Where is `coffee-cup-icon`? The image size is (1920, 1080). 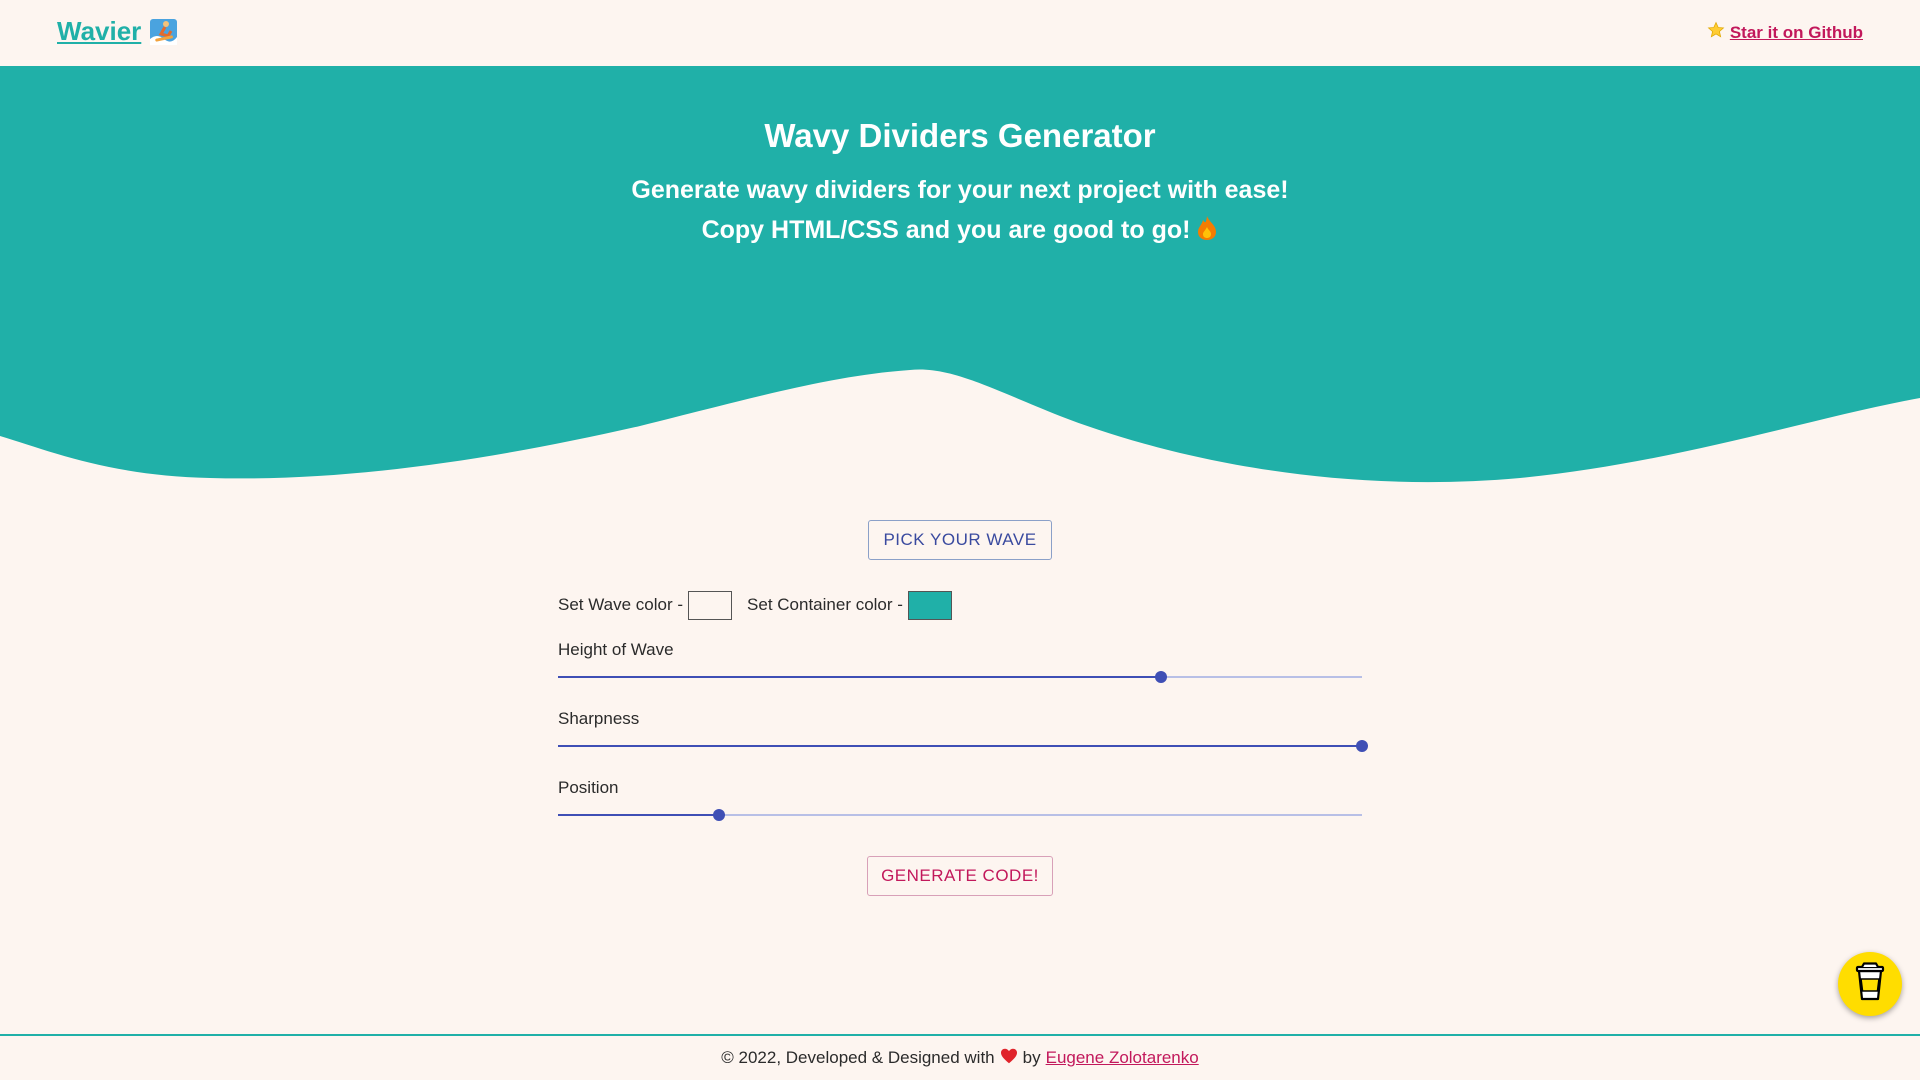
coffee-cup-icon is located at coordinates (1870, 984).